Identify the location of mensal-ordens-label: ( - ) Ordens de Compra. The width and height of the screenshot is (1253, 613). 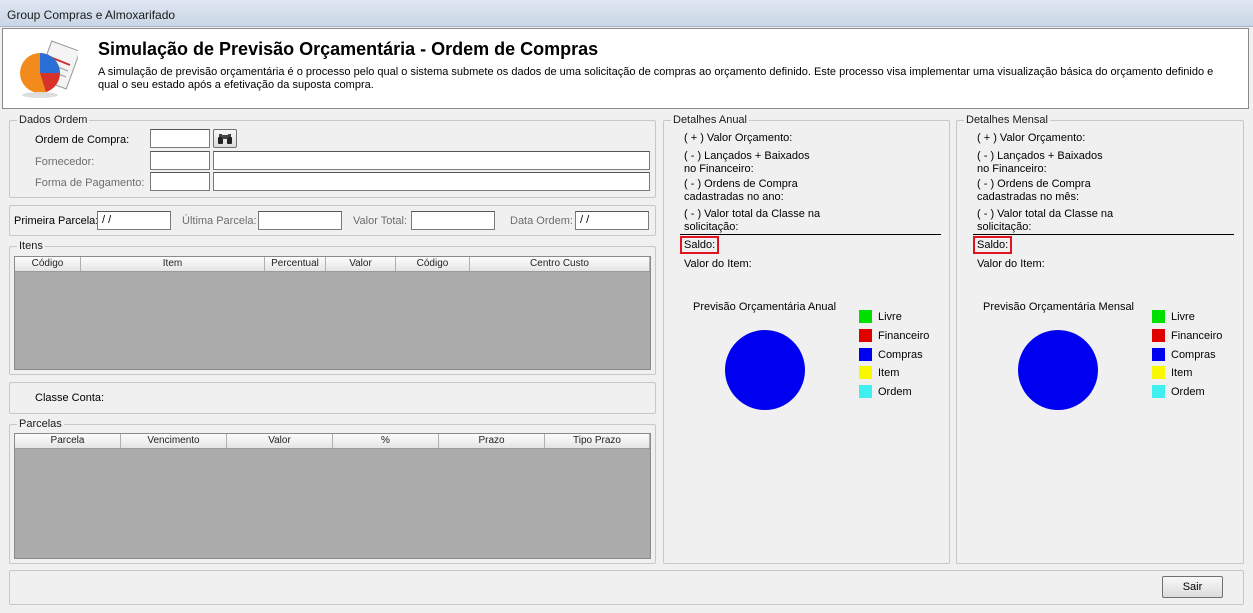
(1034, 184).